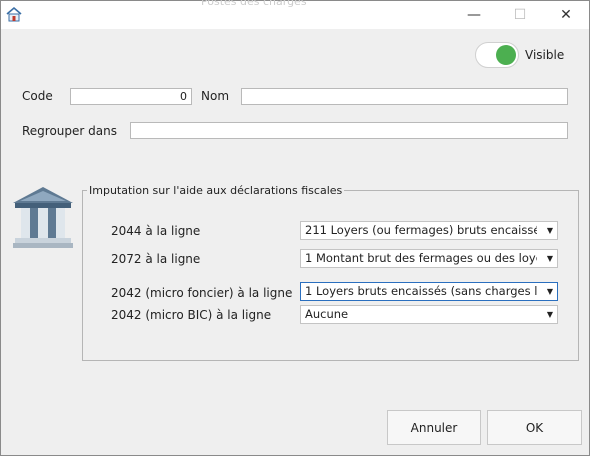 The width and height of the screenshot is (590, 456). Describe the element at coordinates (404, 96) in the screenshot. I see `nom-input` at that location.